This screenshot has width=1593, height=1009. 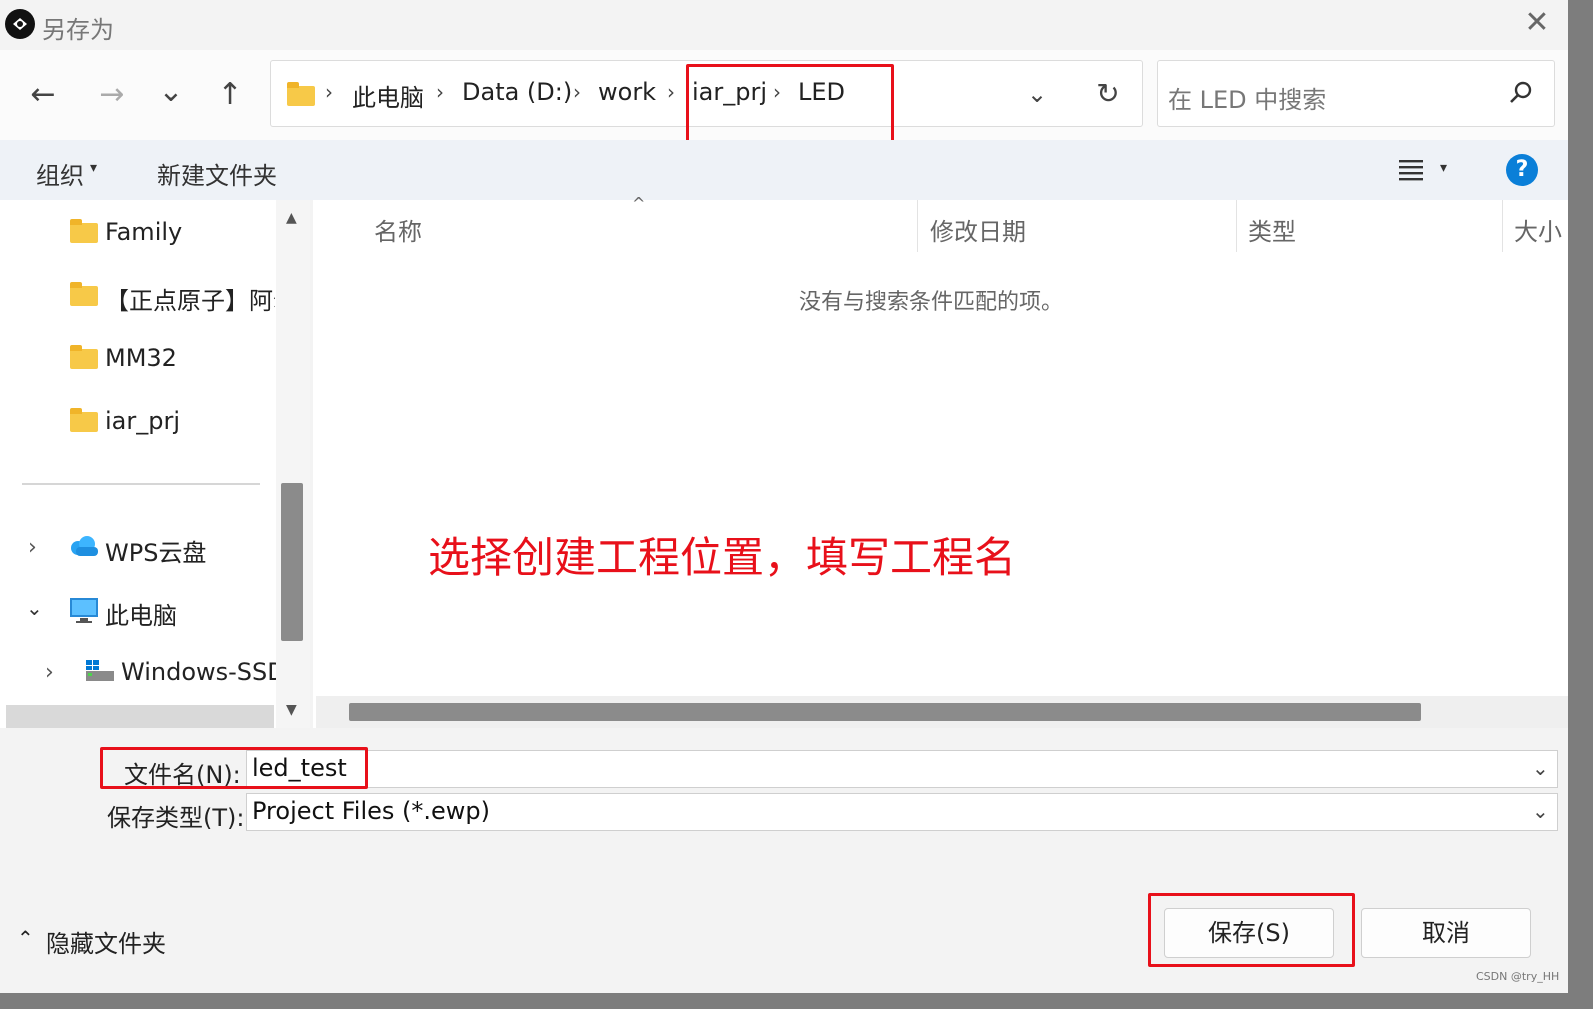 I want to click on filename-dropdown-chevron-icon: ⌄, so click(x=1540, y=768).